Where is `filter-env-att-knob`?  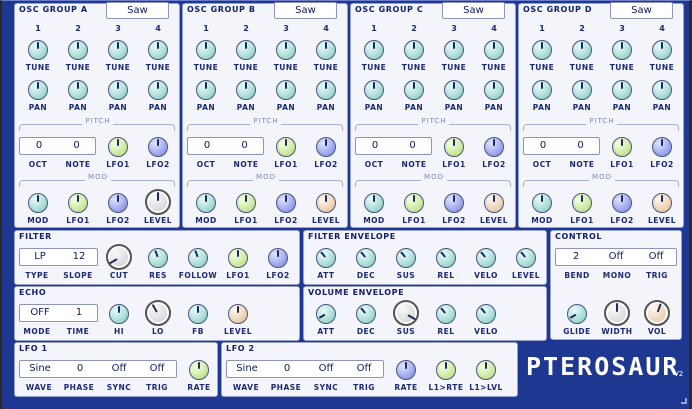
filter-env-att-knob is located at coordinates (326, 258).